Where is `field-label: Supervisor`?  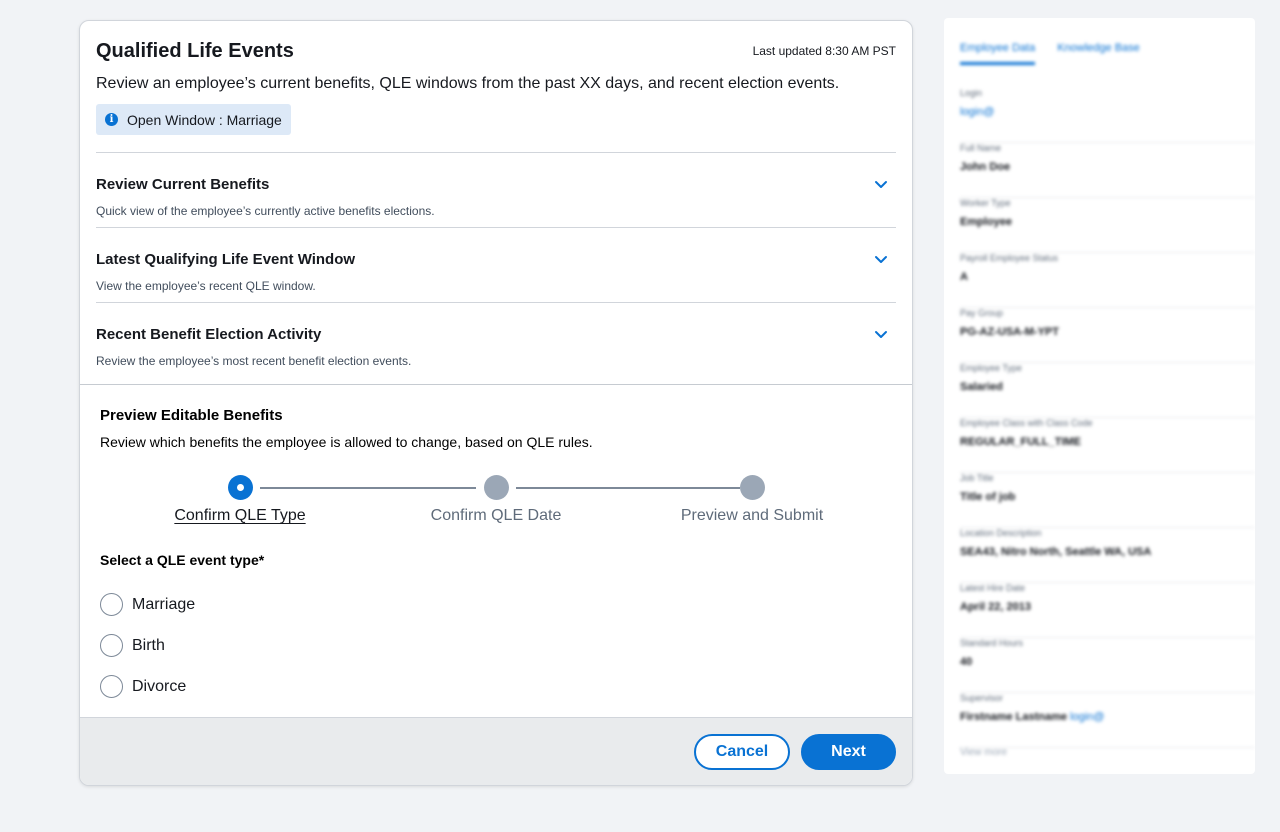
field-label: Supervisor is located at coordinates (982, 698).